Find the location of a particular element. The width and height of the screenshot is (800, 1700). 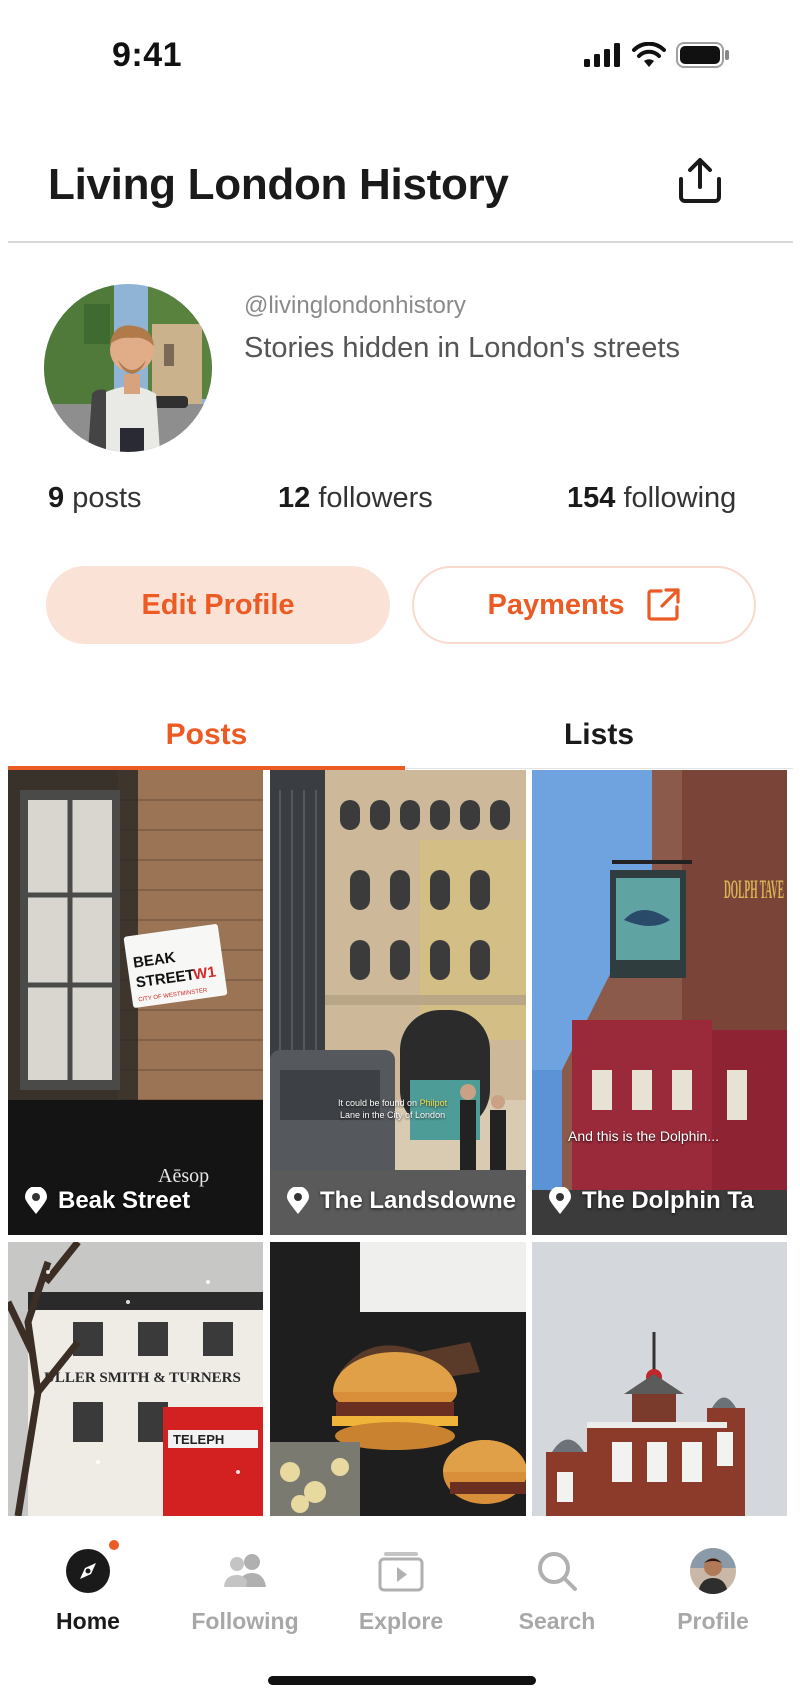

nav-home-label: Home is located at coordinates (88, 1621).